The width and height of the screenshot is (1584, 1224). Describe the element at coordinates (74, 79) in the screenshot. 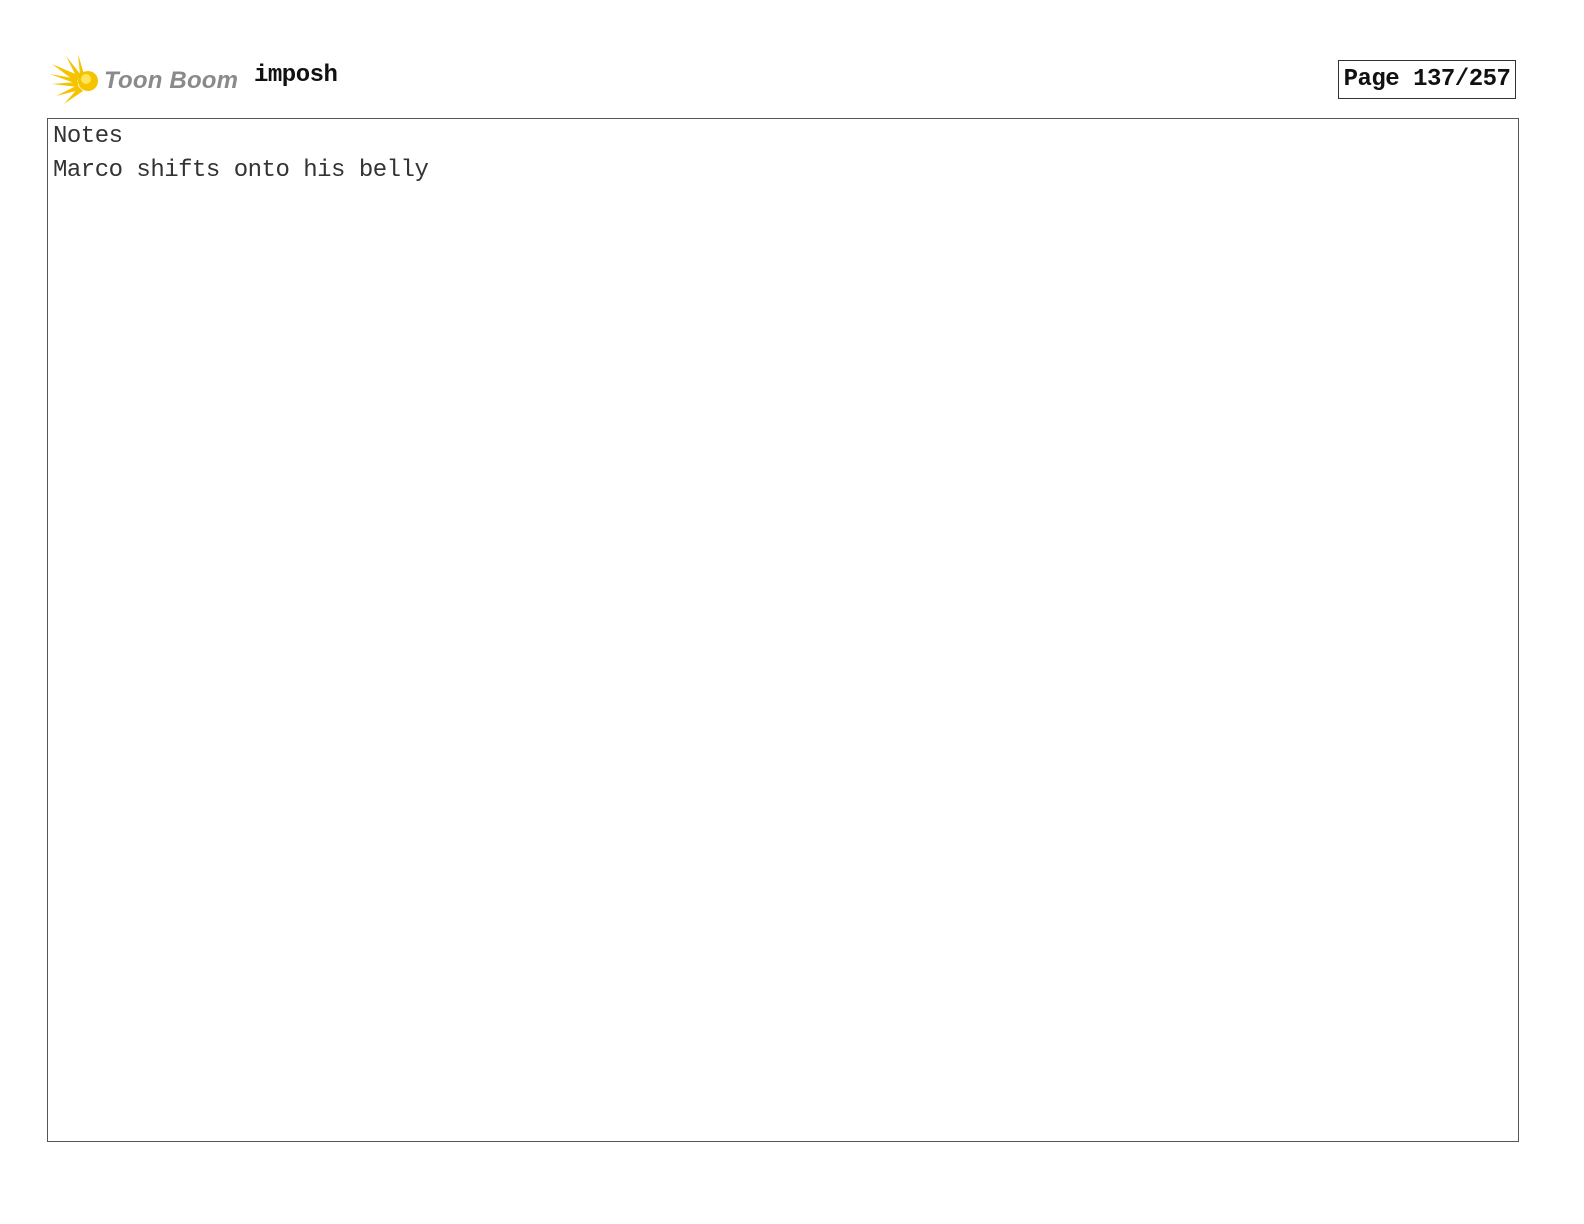

I see `toon-boom-sun-icon` at that location.